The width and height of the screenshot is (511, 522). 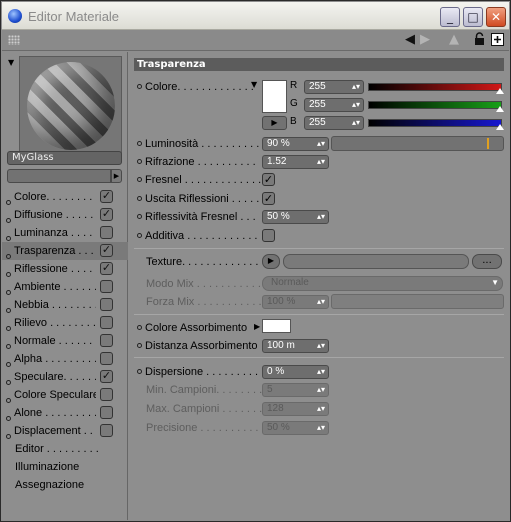 What do you see at coordinates (435, 105) in the screenshot?
I see `g-slider` at bounding box center [435, 105].